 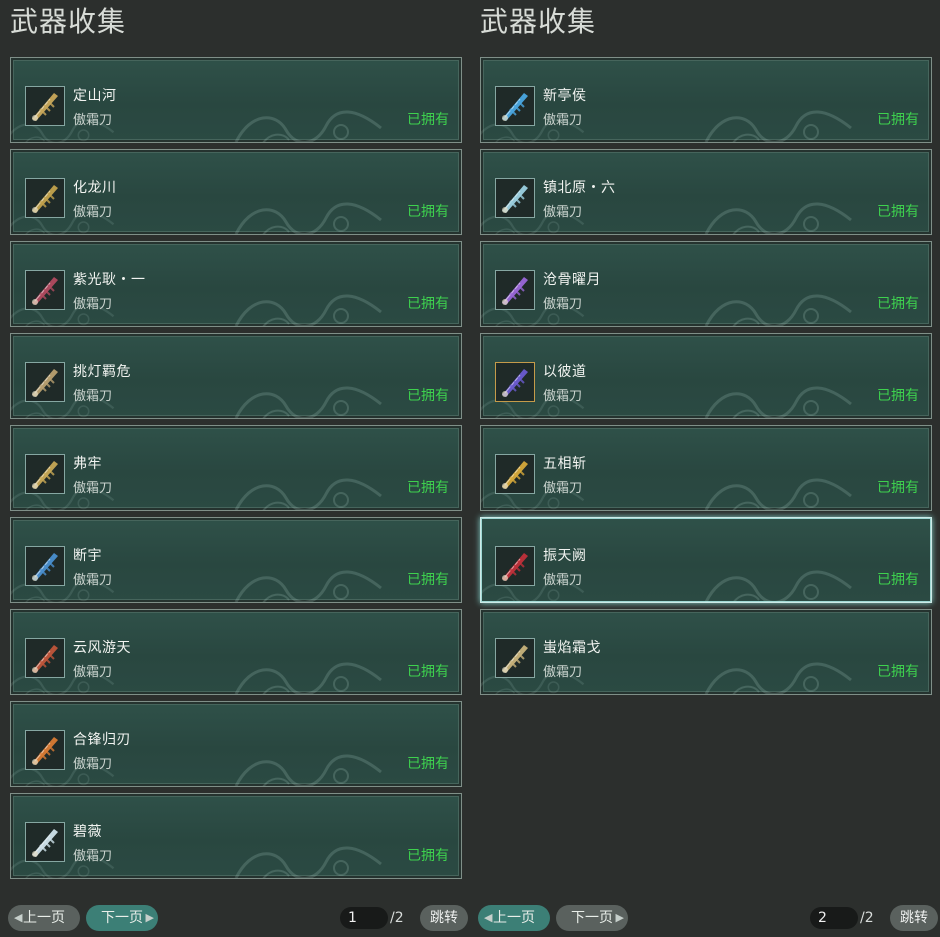 What do you see at coordinates (515, 290) in the screenshot?
I see `blade-purple-icon` at bounding box center [515, 290].